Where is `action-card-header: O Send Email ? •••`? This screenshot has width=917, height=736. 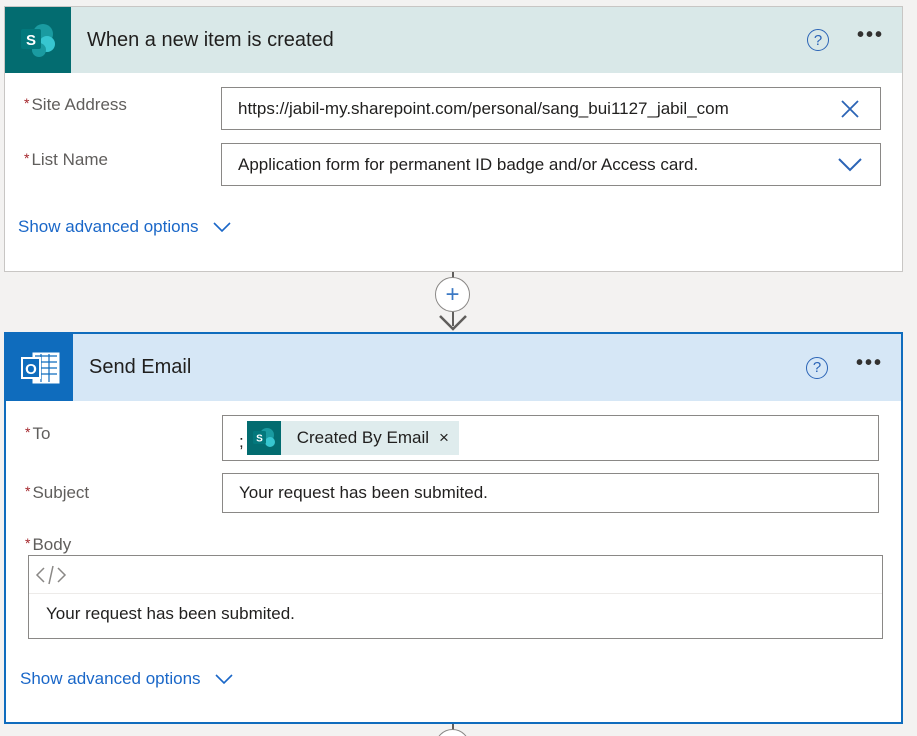 action-card-header: O Send Email ? ••• is located at coordinates (453, 367).